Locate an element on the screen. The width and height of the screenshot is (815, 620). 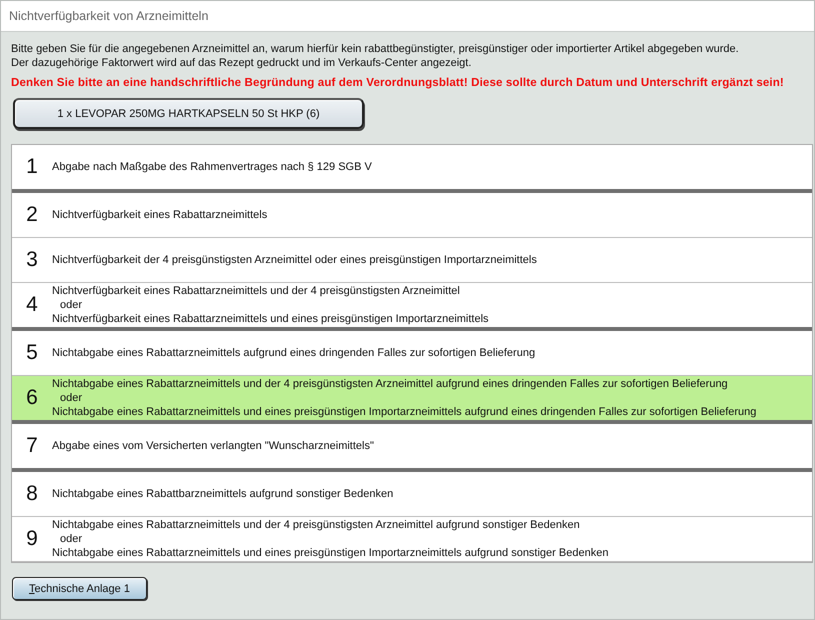
warning-text: Denken Sie bitte an eine handschriftliche Begründung auf dem Verordnungsblatt! Diese sollte durch Datum und Unterschrift ergänzt sein! is located at coordinates (398, 82).